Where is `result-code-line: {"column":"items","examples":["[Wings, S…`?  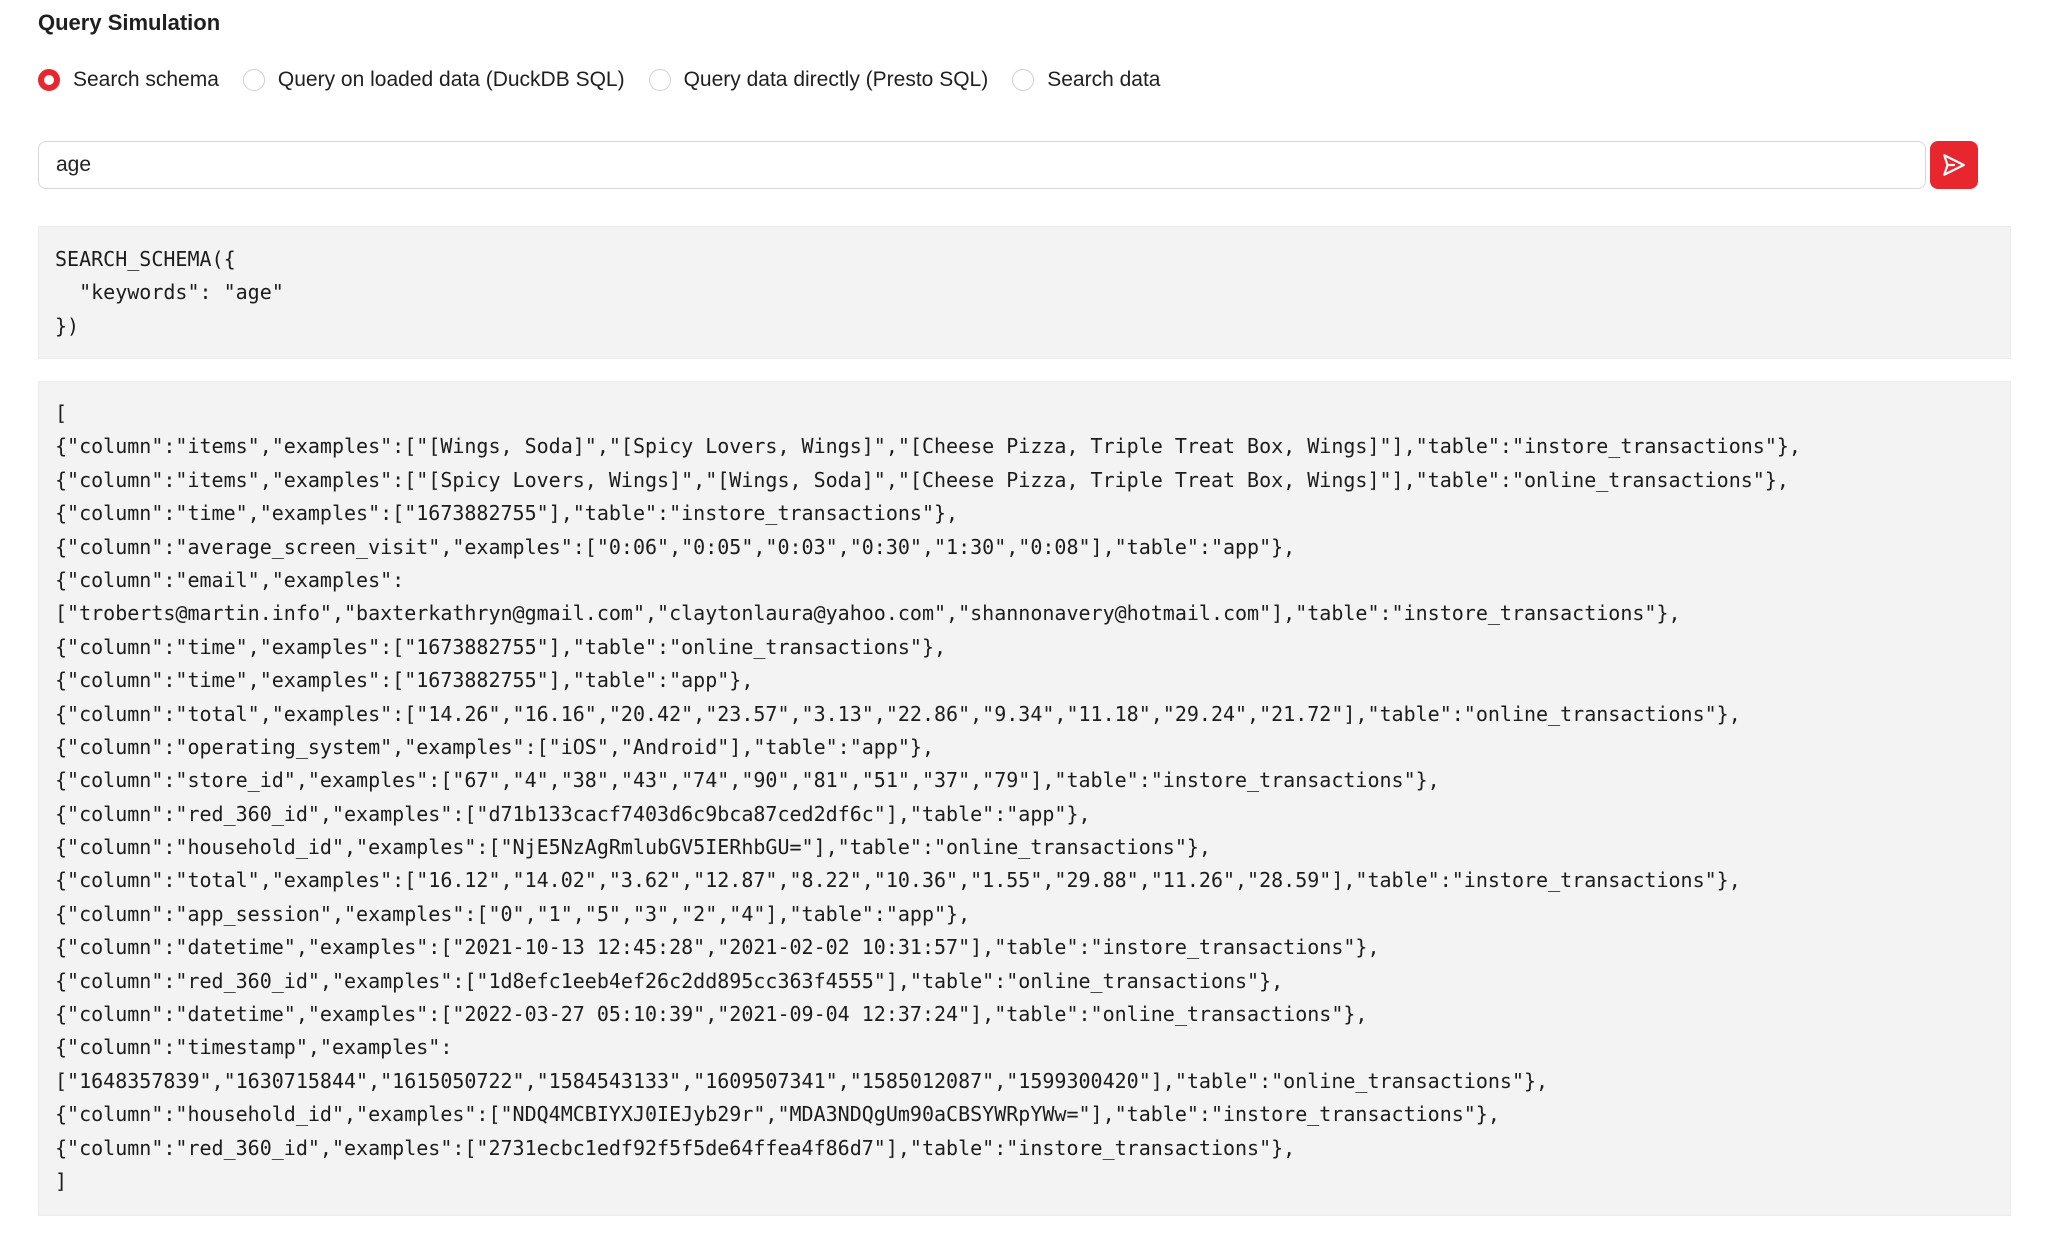 result-code-line: {"column":"items","examples":["[Wings, S… is located at coordinates (928, 446).